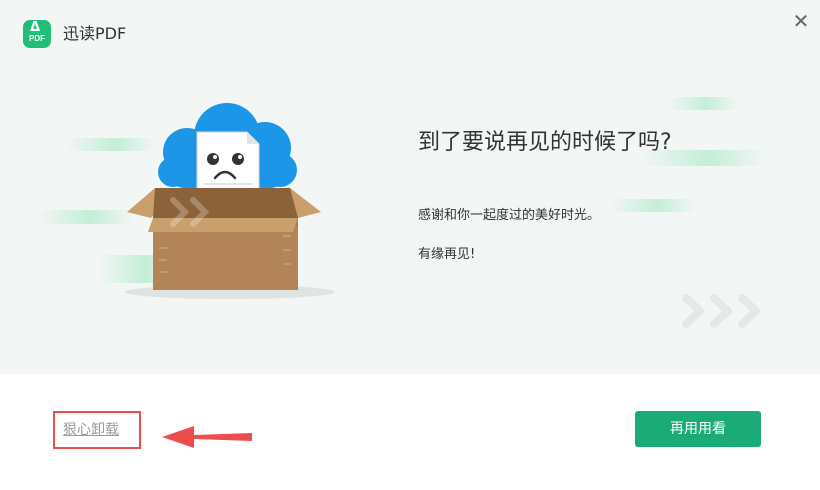 The height and width of the screenshot is (490, 820). Describe the element at coordinates (801, 21) in the screenshot. I see `close-icon: ✕` at that location.